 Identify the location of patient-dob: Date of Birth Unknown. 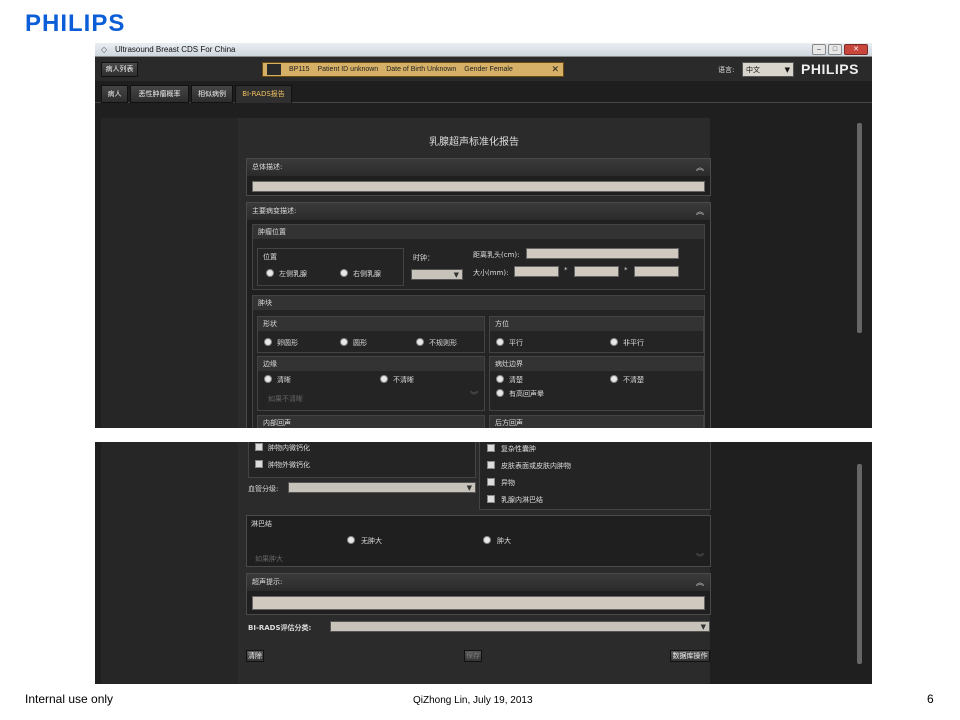
(421, 69).